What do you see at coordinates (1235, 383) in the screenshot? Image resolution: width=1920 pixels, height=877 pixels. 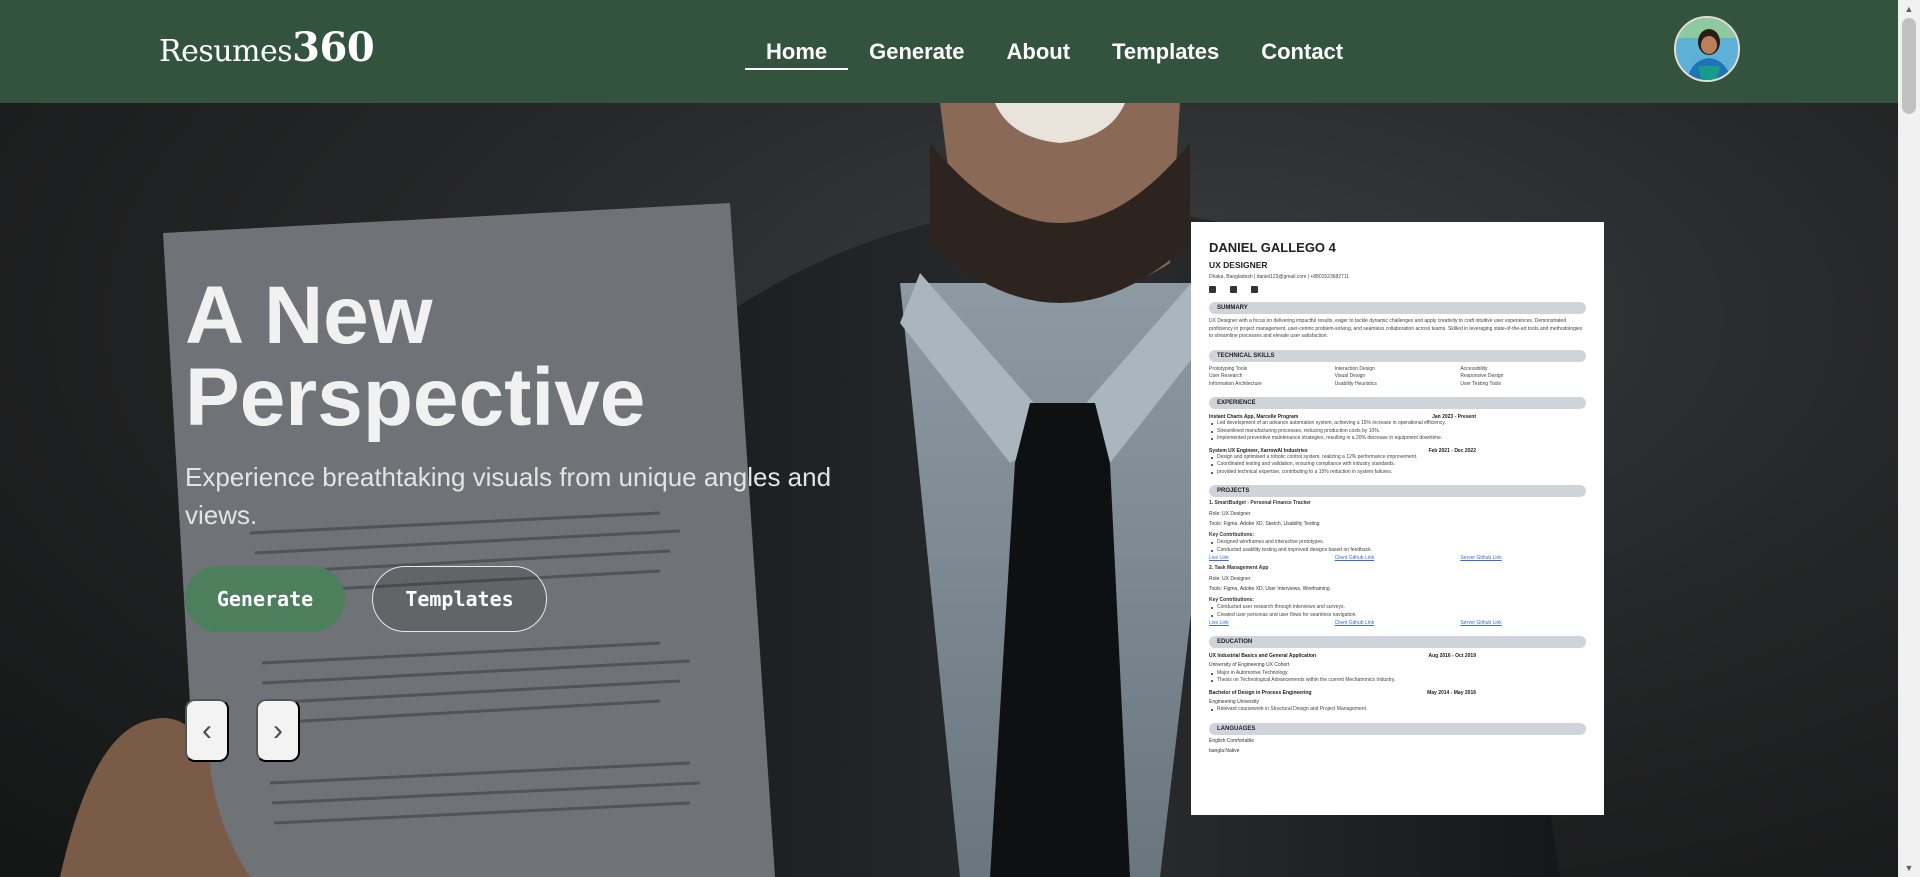 I see `skill-item: Information Architecture` at bounding box center [1235, 383].